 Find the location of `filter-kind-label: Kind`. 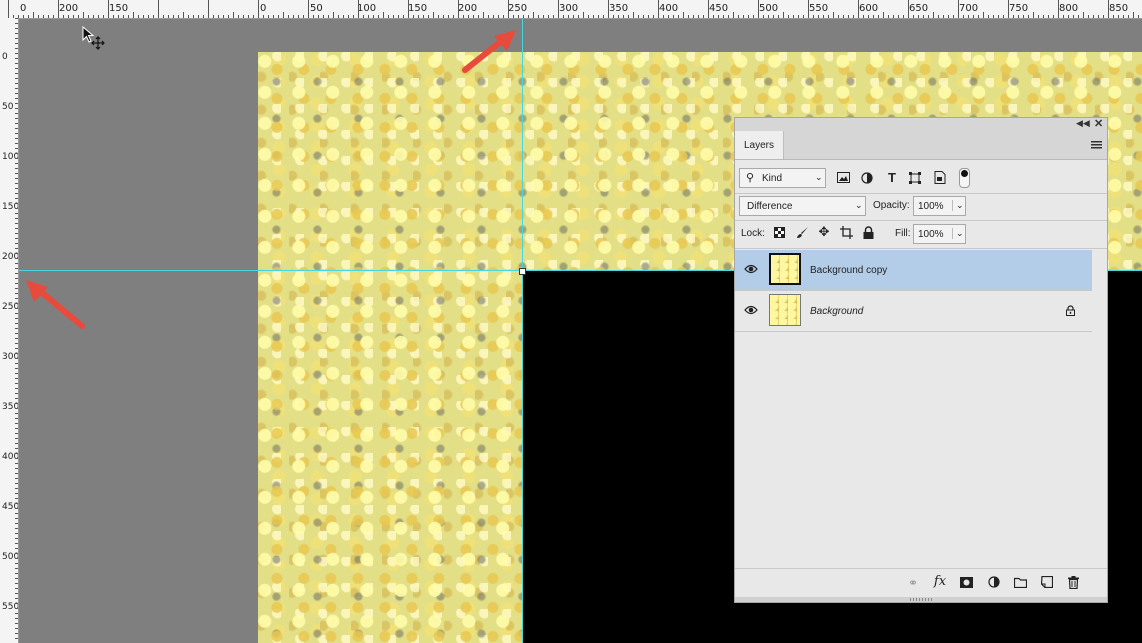

filter-kind-label: Kind is located at coordinates (772, 178).